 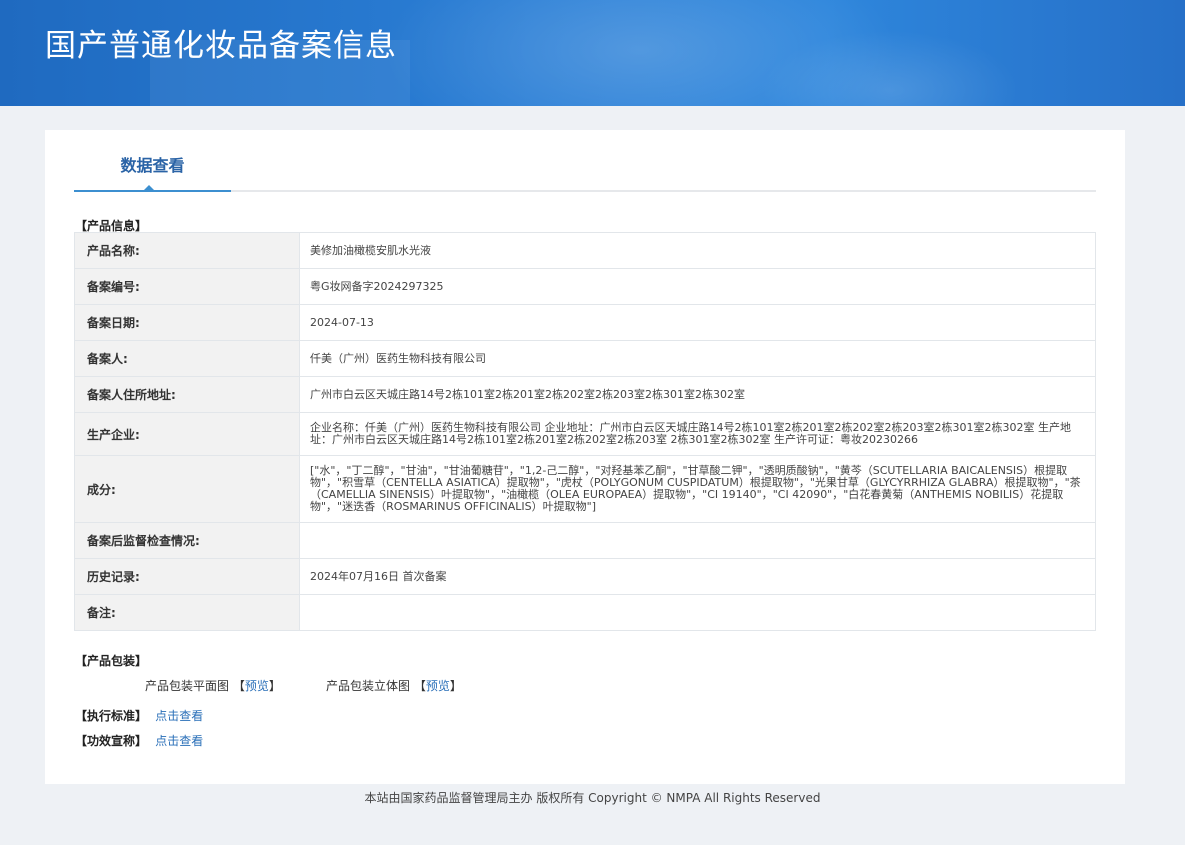 I want to click on field-label: 备案后监督检查情况:, so click(x=187, y=540).